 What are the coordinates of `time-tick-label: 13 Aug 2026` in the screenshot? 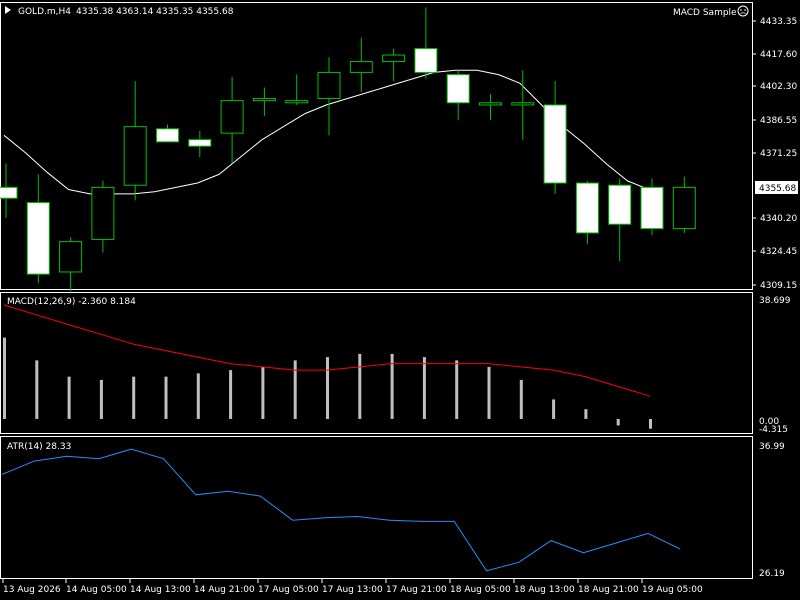 It's located at (32, 590).